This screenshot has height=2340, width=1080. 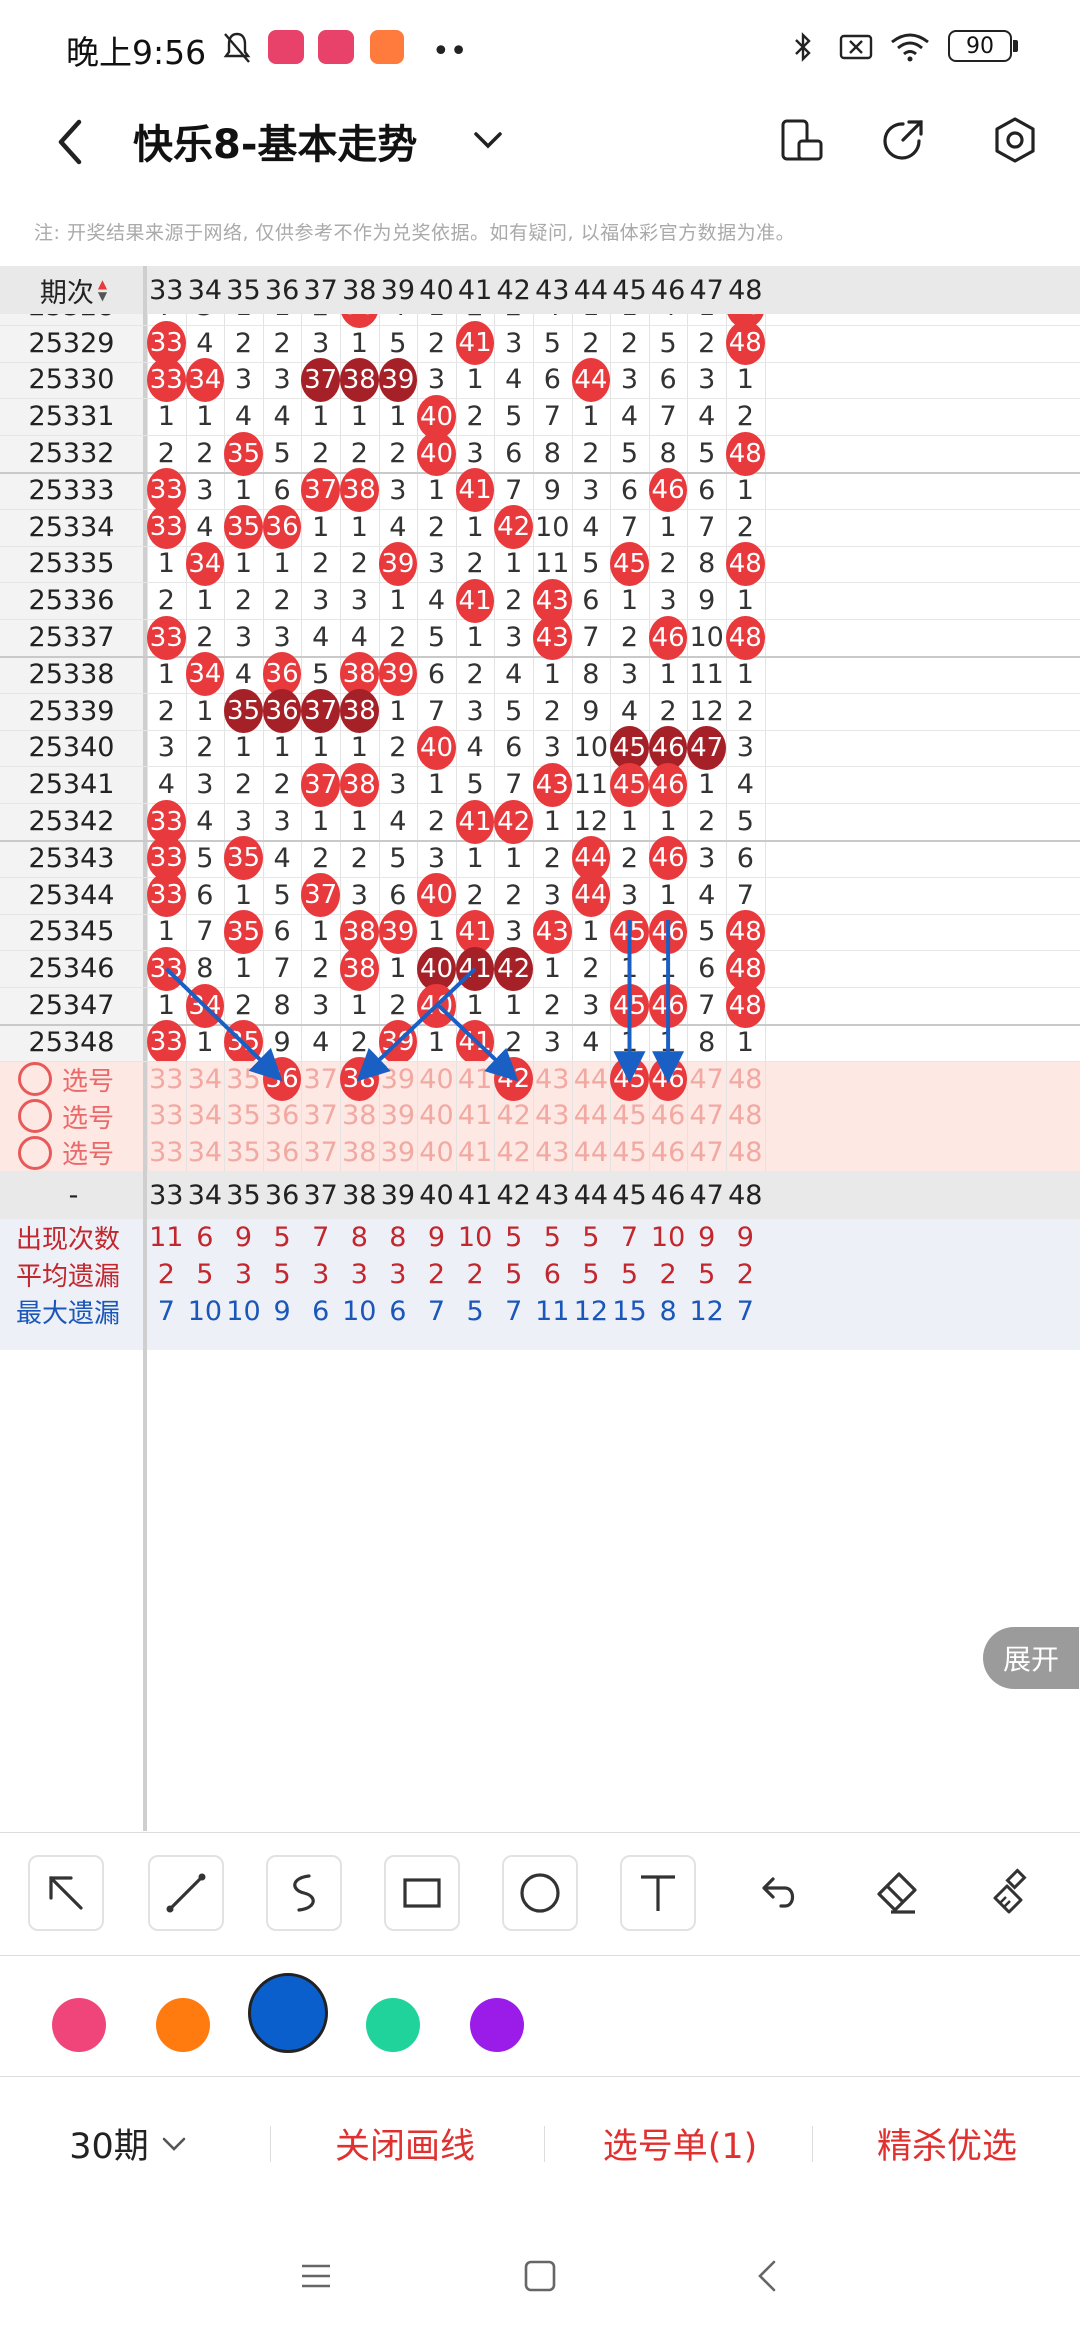 What do you see at coordinates (359, 290) in the screenshot?
I see `column-header: 38` at bounding box center [359, 290].